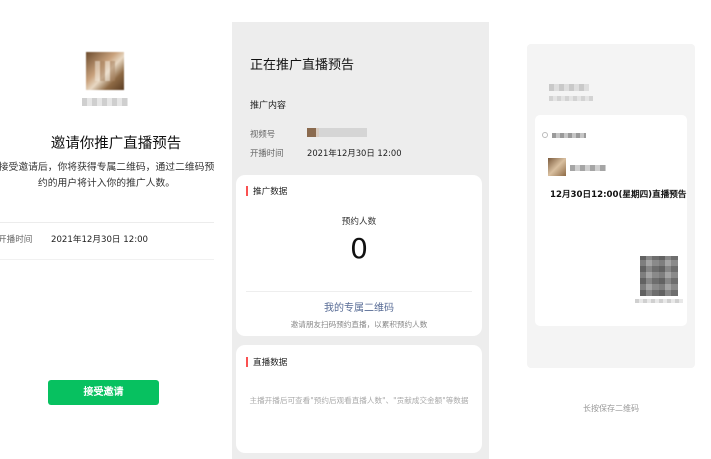 The width and height of the screenshot is (711, 459). Describe the element at coordinates (659, 276) in the screenshot. I see `qr-code` at that location.